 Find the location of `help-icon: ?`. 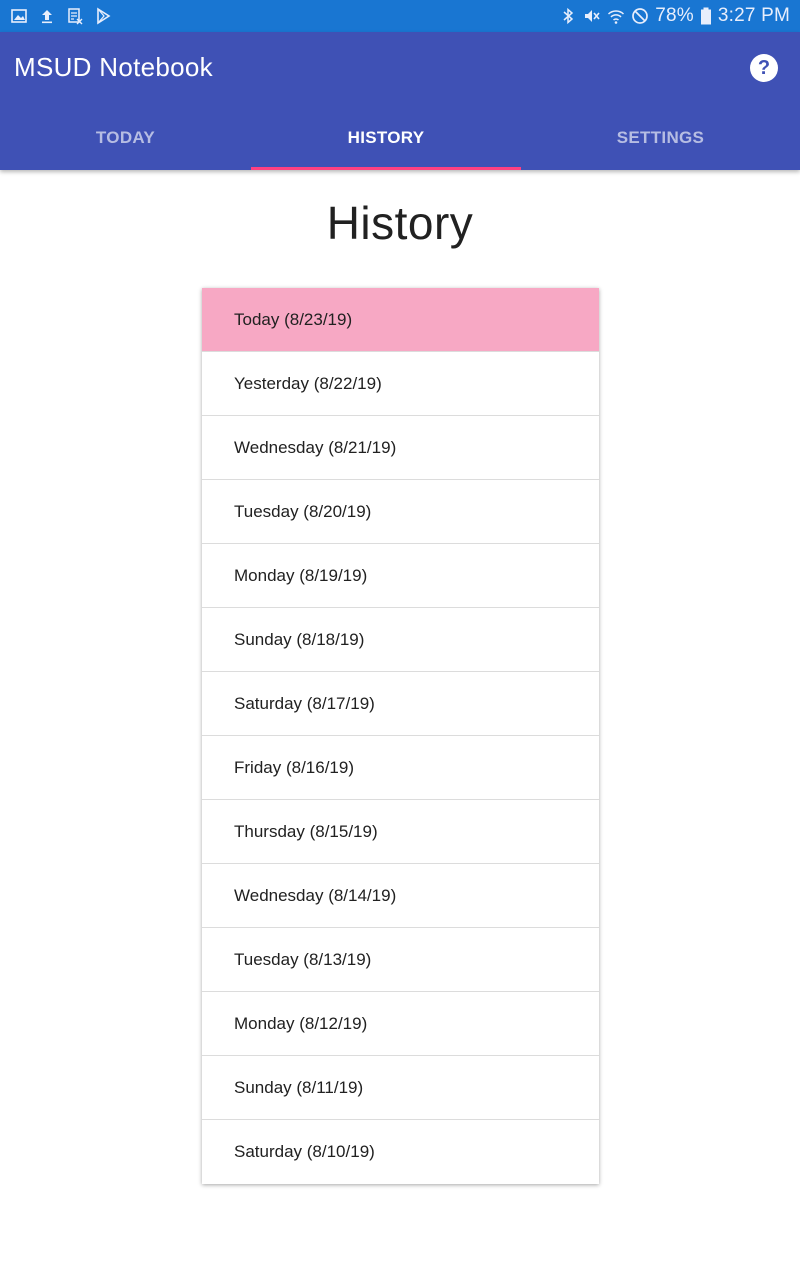

help-icon: ? is located at coordinates (764, 68).